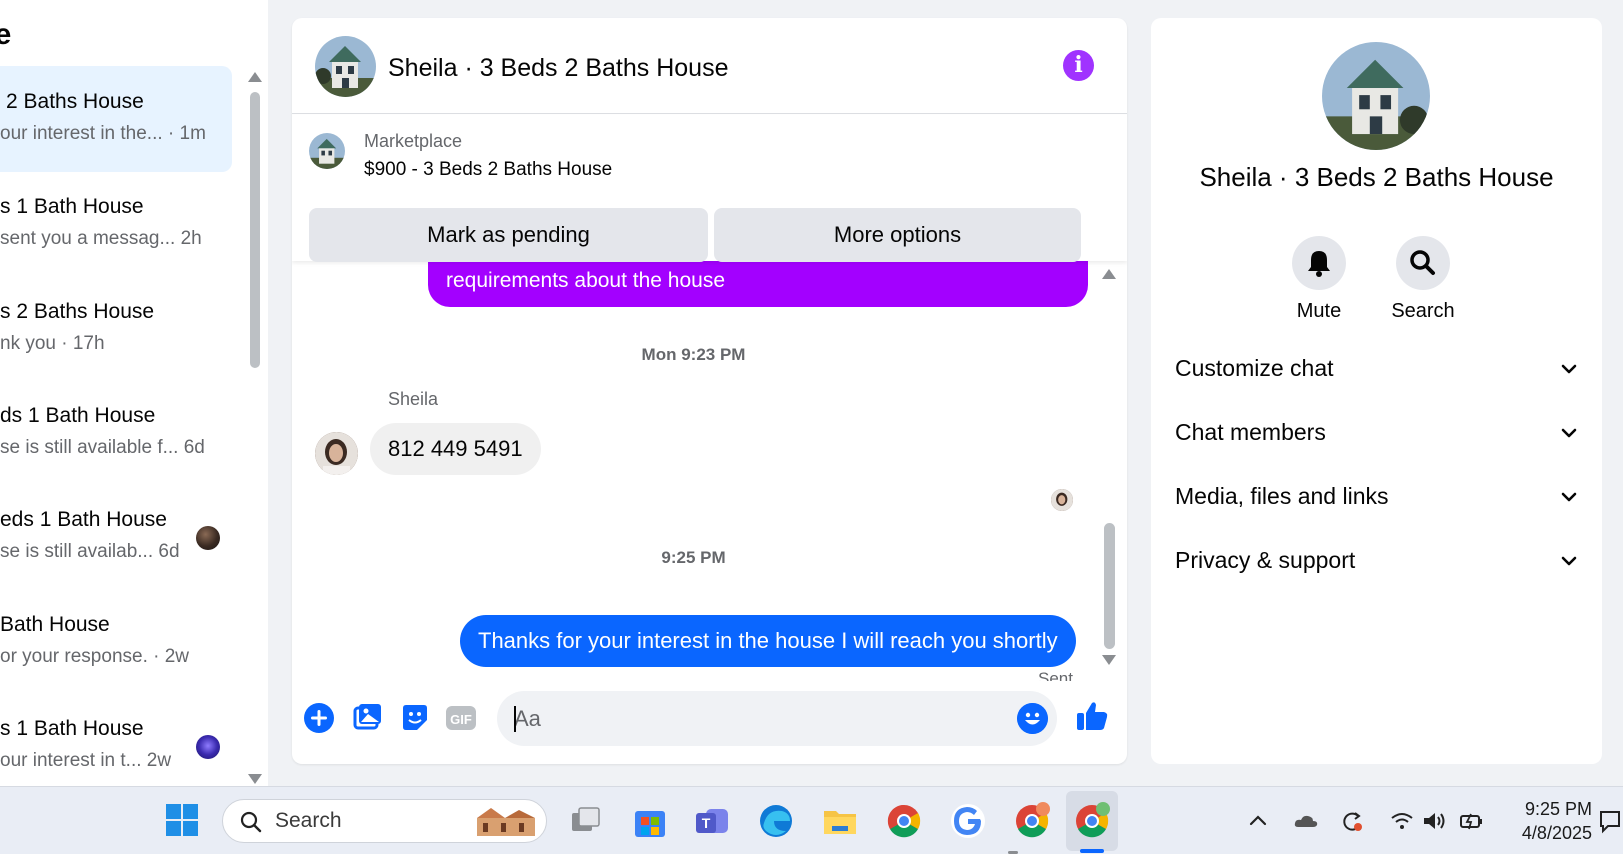 Image resolution: width=1623 pixels, height=854 pixels. Describe the element at coordinates (1092, 716) in the screenshot. I see `like-thumbs-up-icon` at that location.